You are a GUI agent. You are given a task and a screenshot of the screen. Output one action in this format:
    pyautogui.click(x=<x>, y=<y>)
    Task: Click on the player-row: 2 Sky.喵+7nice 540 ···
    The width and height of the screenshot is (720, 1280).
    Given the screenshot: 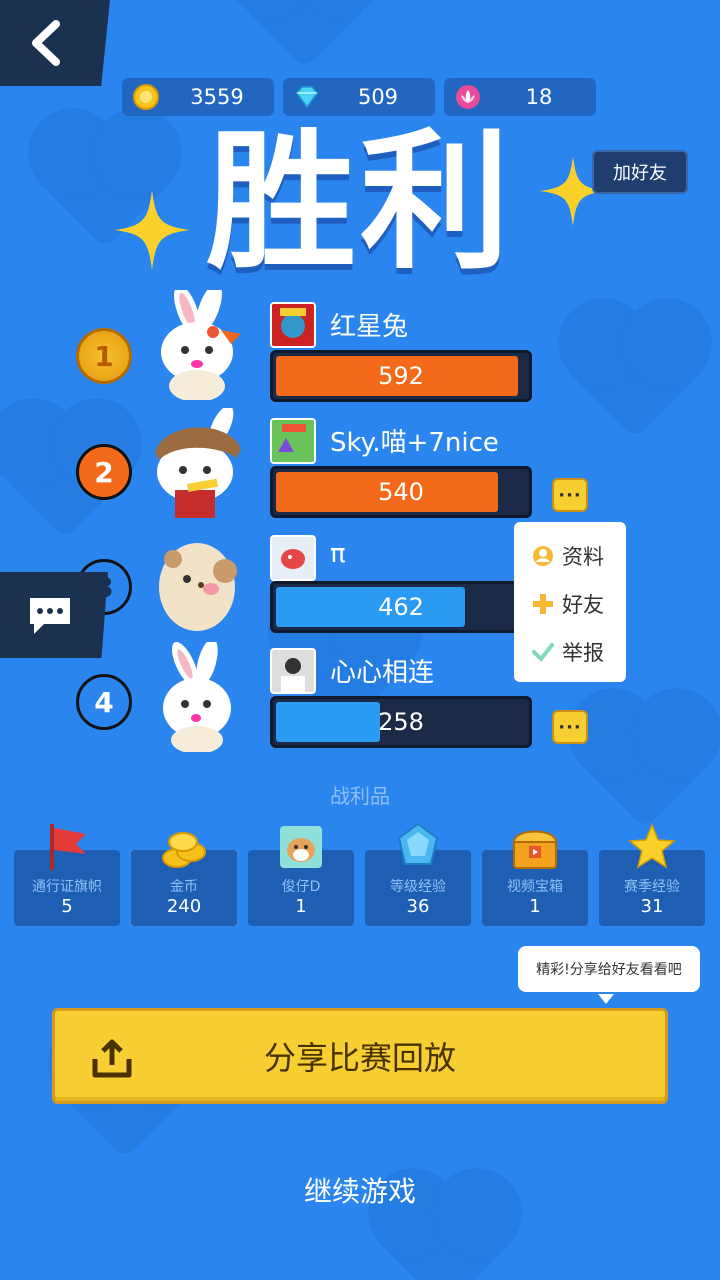 What is the action you would take?
    pyautogui.click(x=360, y=465)
    